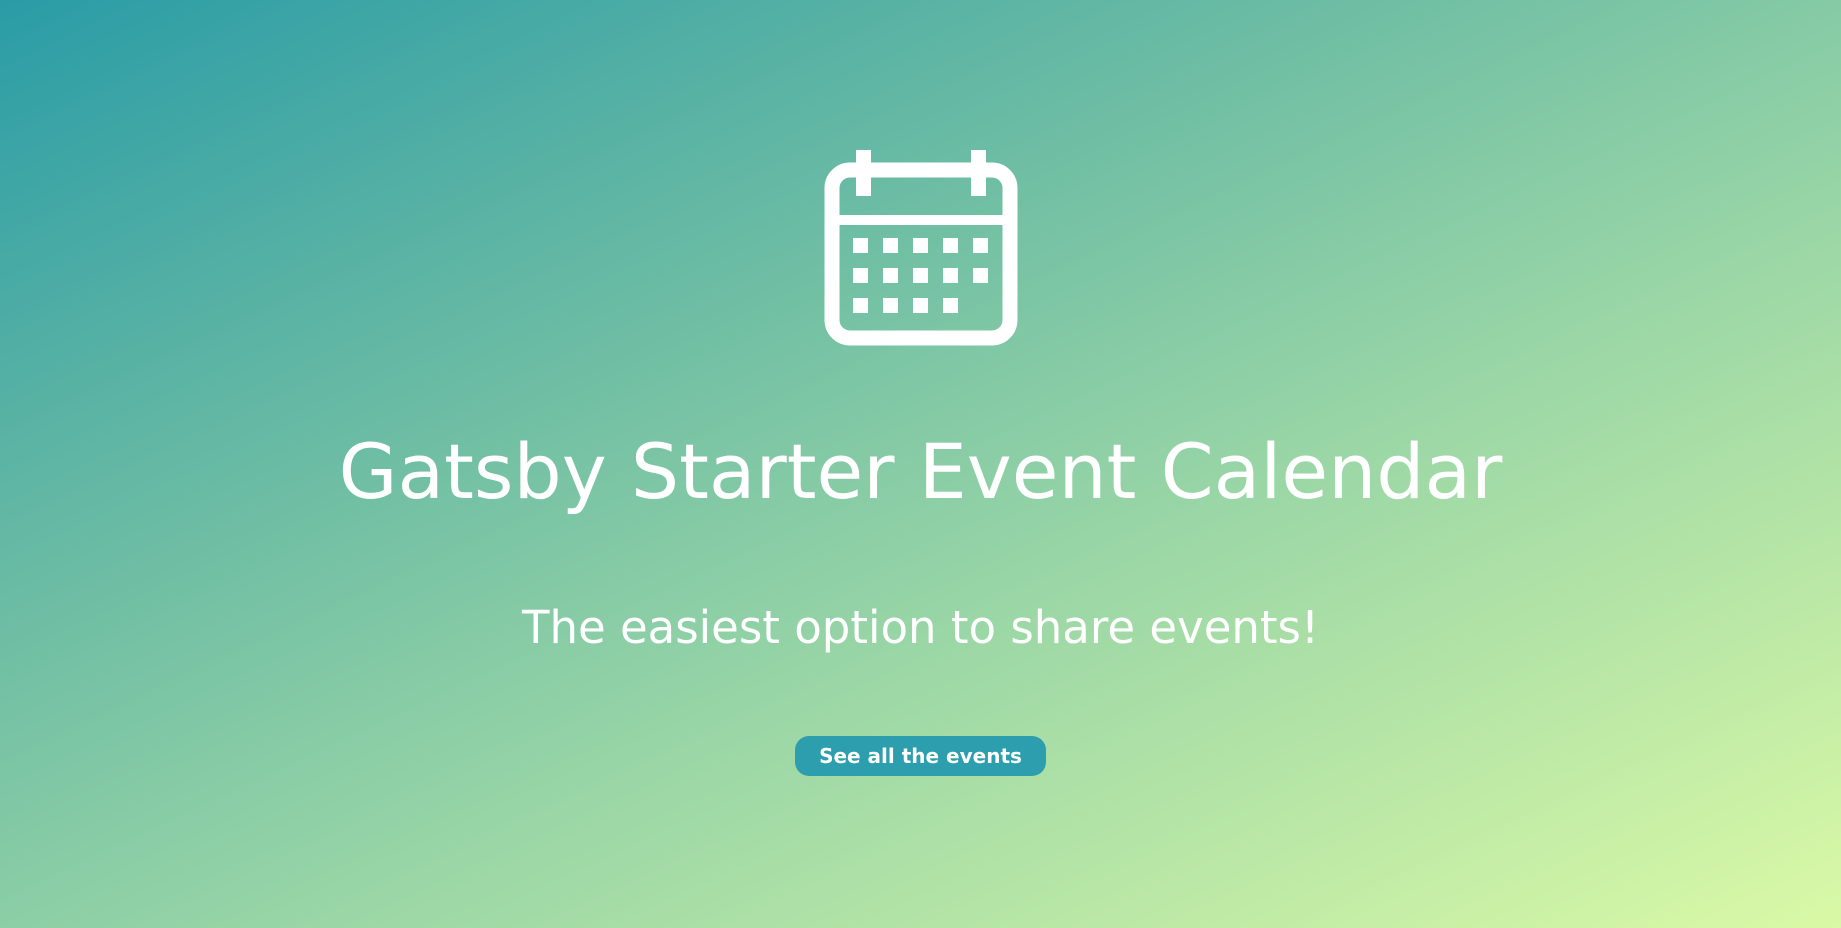 The image size is (1841, 928). Describe the element at coordinates (920, 471) in the screenshot. I see `page-title: Gatsby Starter Event Calendar` at that location.